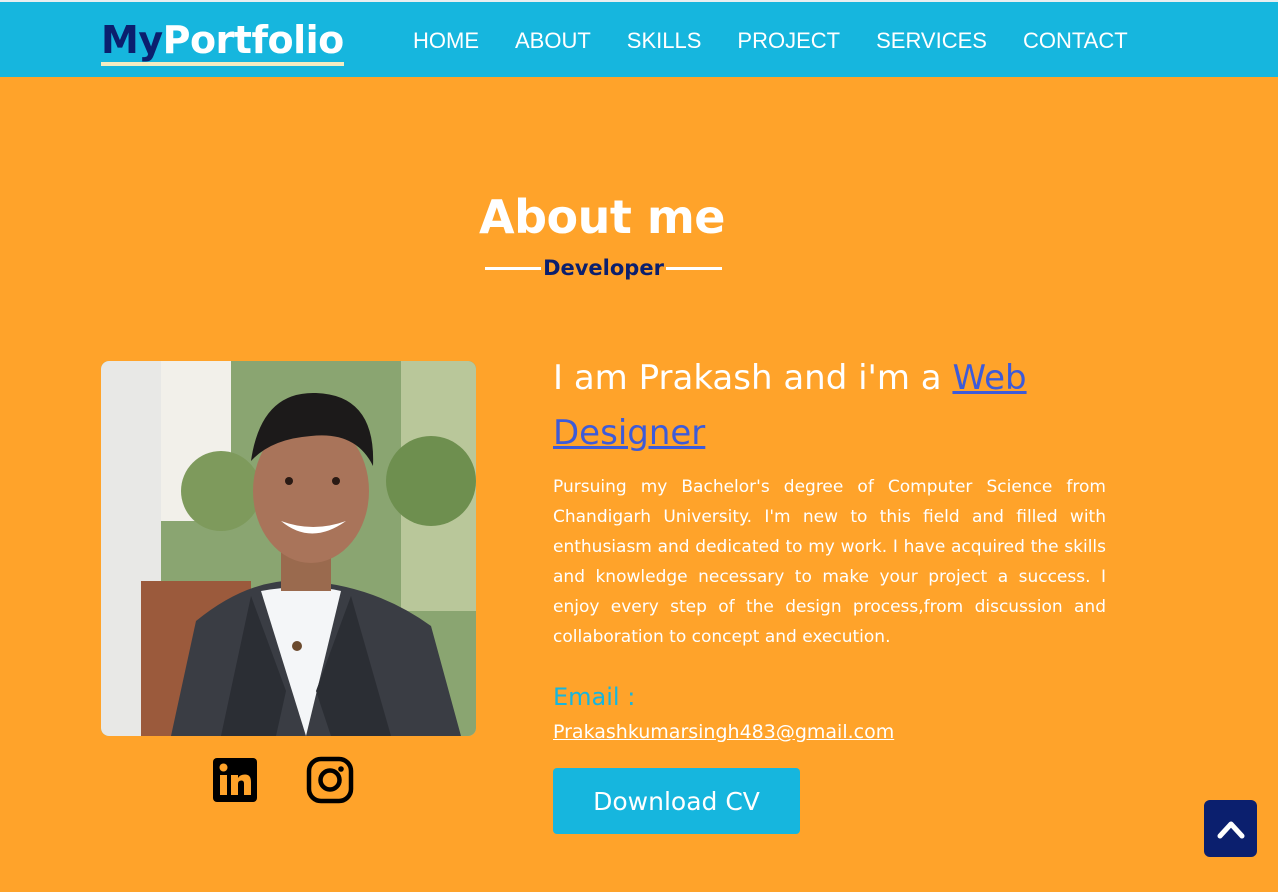 This screenshot has height=892, width=1278. I want to click on profile-photo-illustration, so click(288, 548).